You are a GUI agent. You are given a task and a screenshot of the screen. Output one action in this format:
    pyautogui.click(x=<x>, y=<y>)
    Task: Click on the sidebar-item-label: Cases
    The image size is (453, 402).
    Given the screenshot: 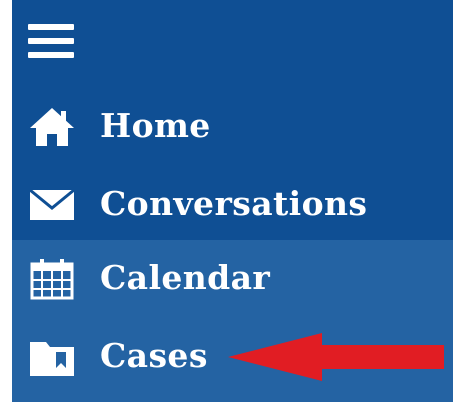 What is the action you would take?
    pyautogui.click(x=154, y=355)
    